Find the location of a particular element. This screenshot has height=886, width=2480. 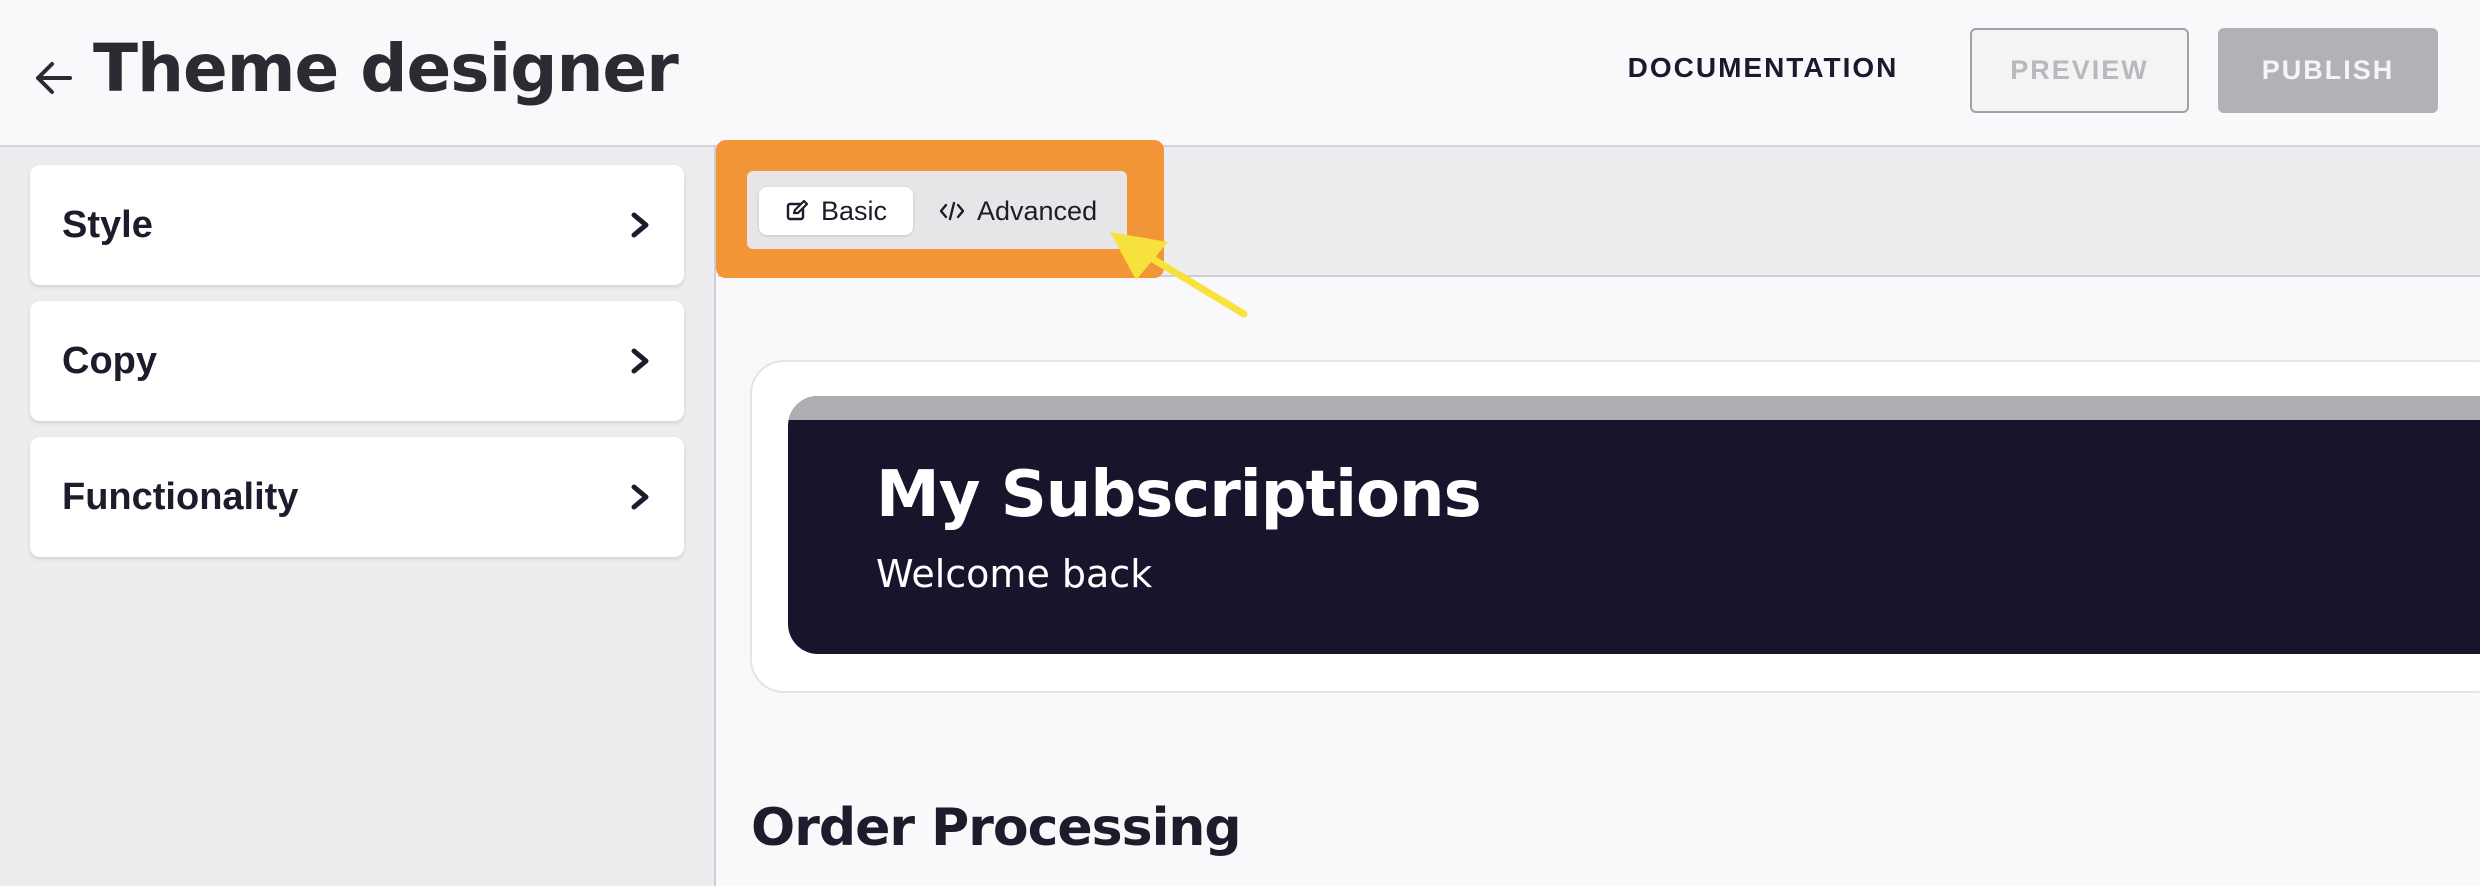

preview-button: PREVIEW is located at coordinates (2079, 70).